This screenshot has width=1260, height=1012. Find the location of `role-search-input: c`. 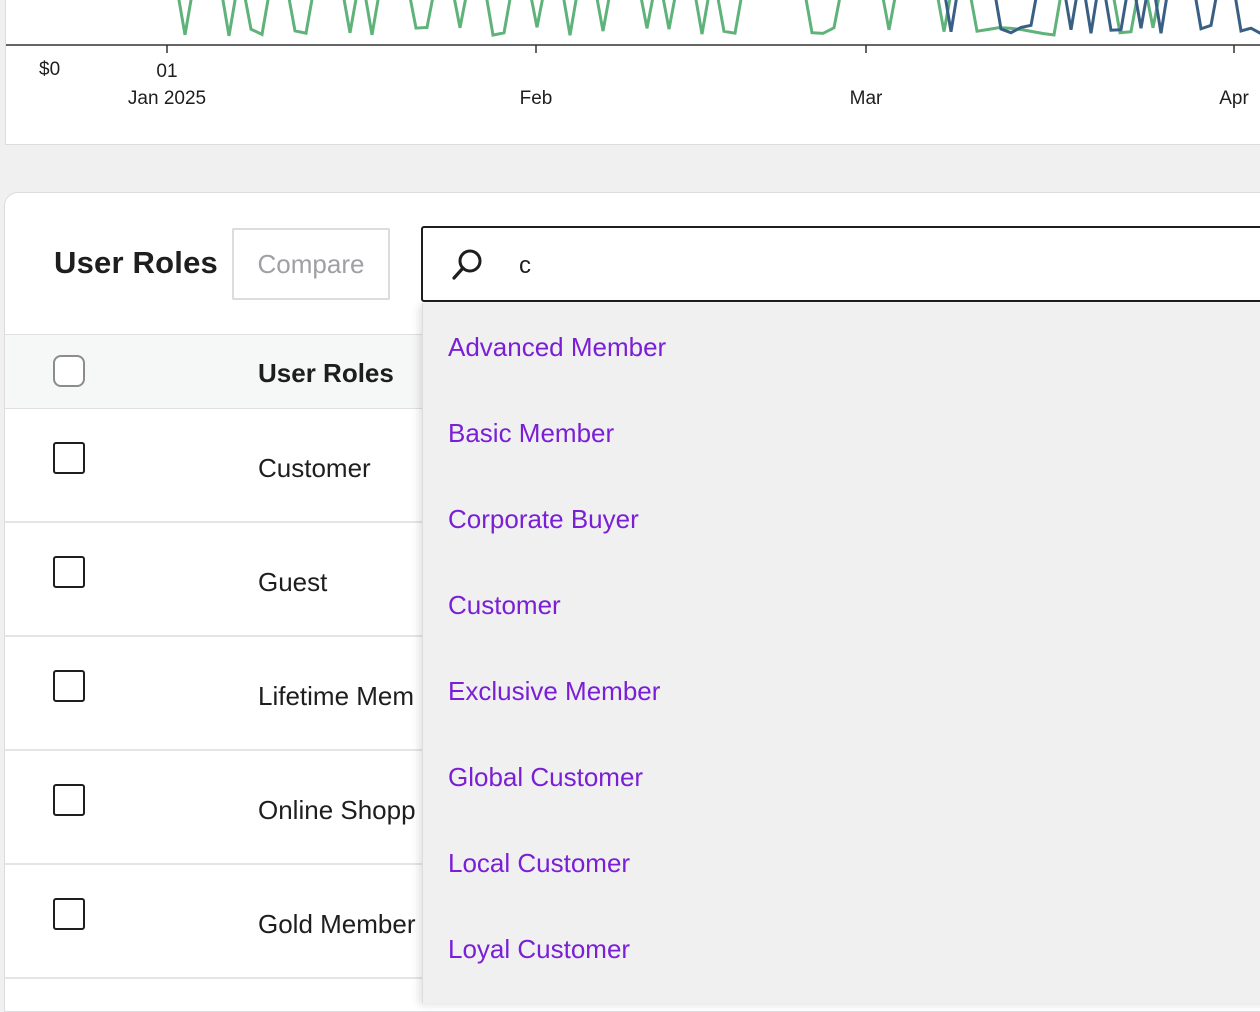

role-search-input: c is located at coordinates (840, 264).